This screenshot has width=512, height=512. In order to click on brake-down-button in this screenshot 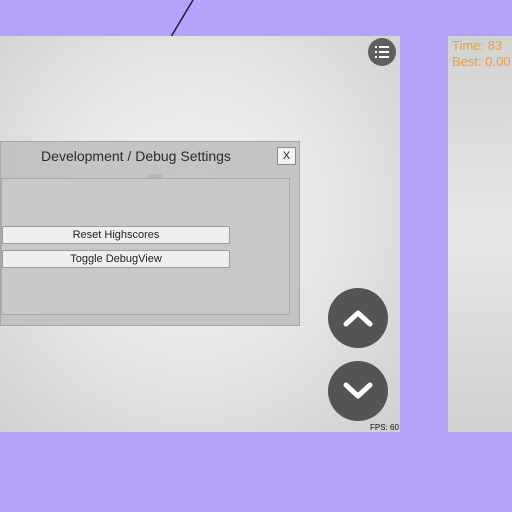, I will do `click(358, 391)`.